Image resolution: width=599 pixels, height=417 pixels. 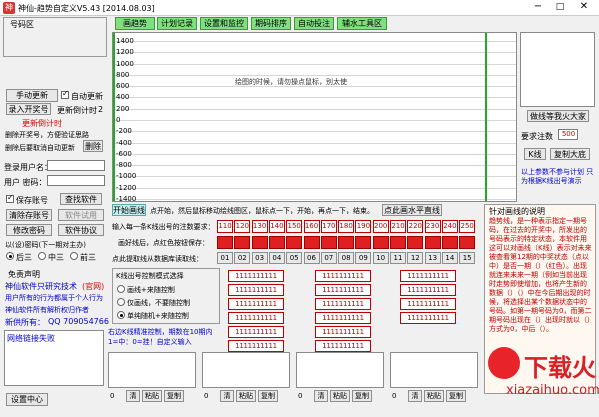 I want to click on maximize-icon: □, so click(x=560, y=7).